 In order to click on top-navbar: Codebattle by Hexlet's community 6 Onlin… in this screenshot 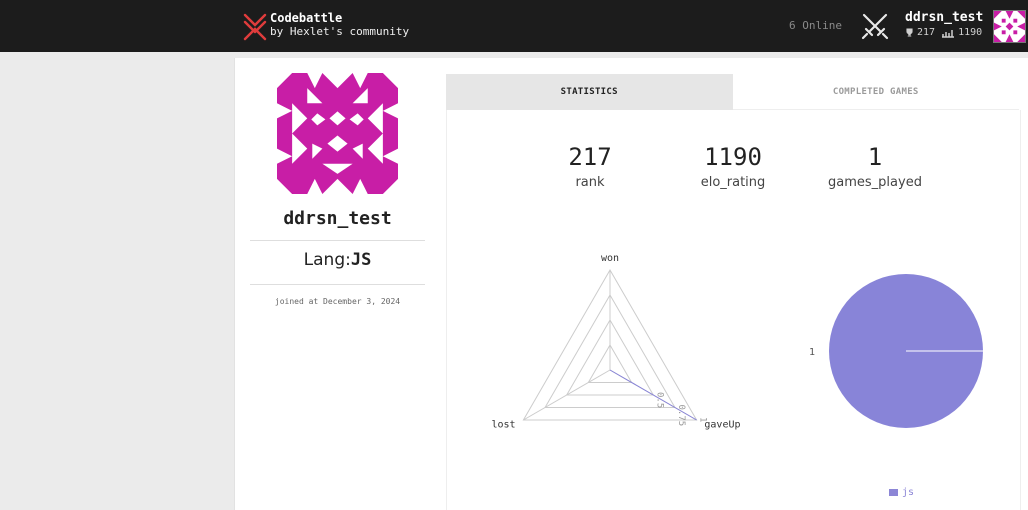, I will do `click(514, 26)`.